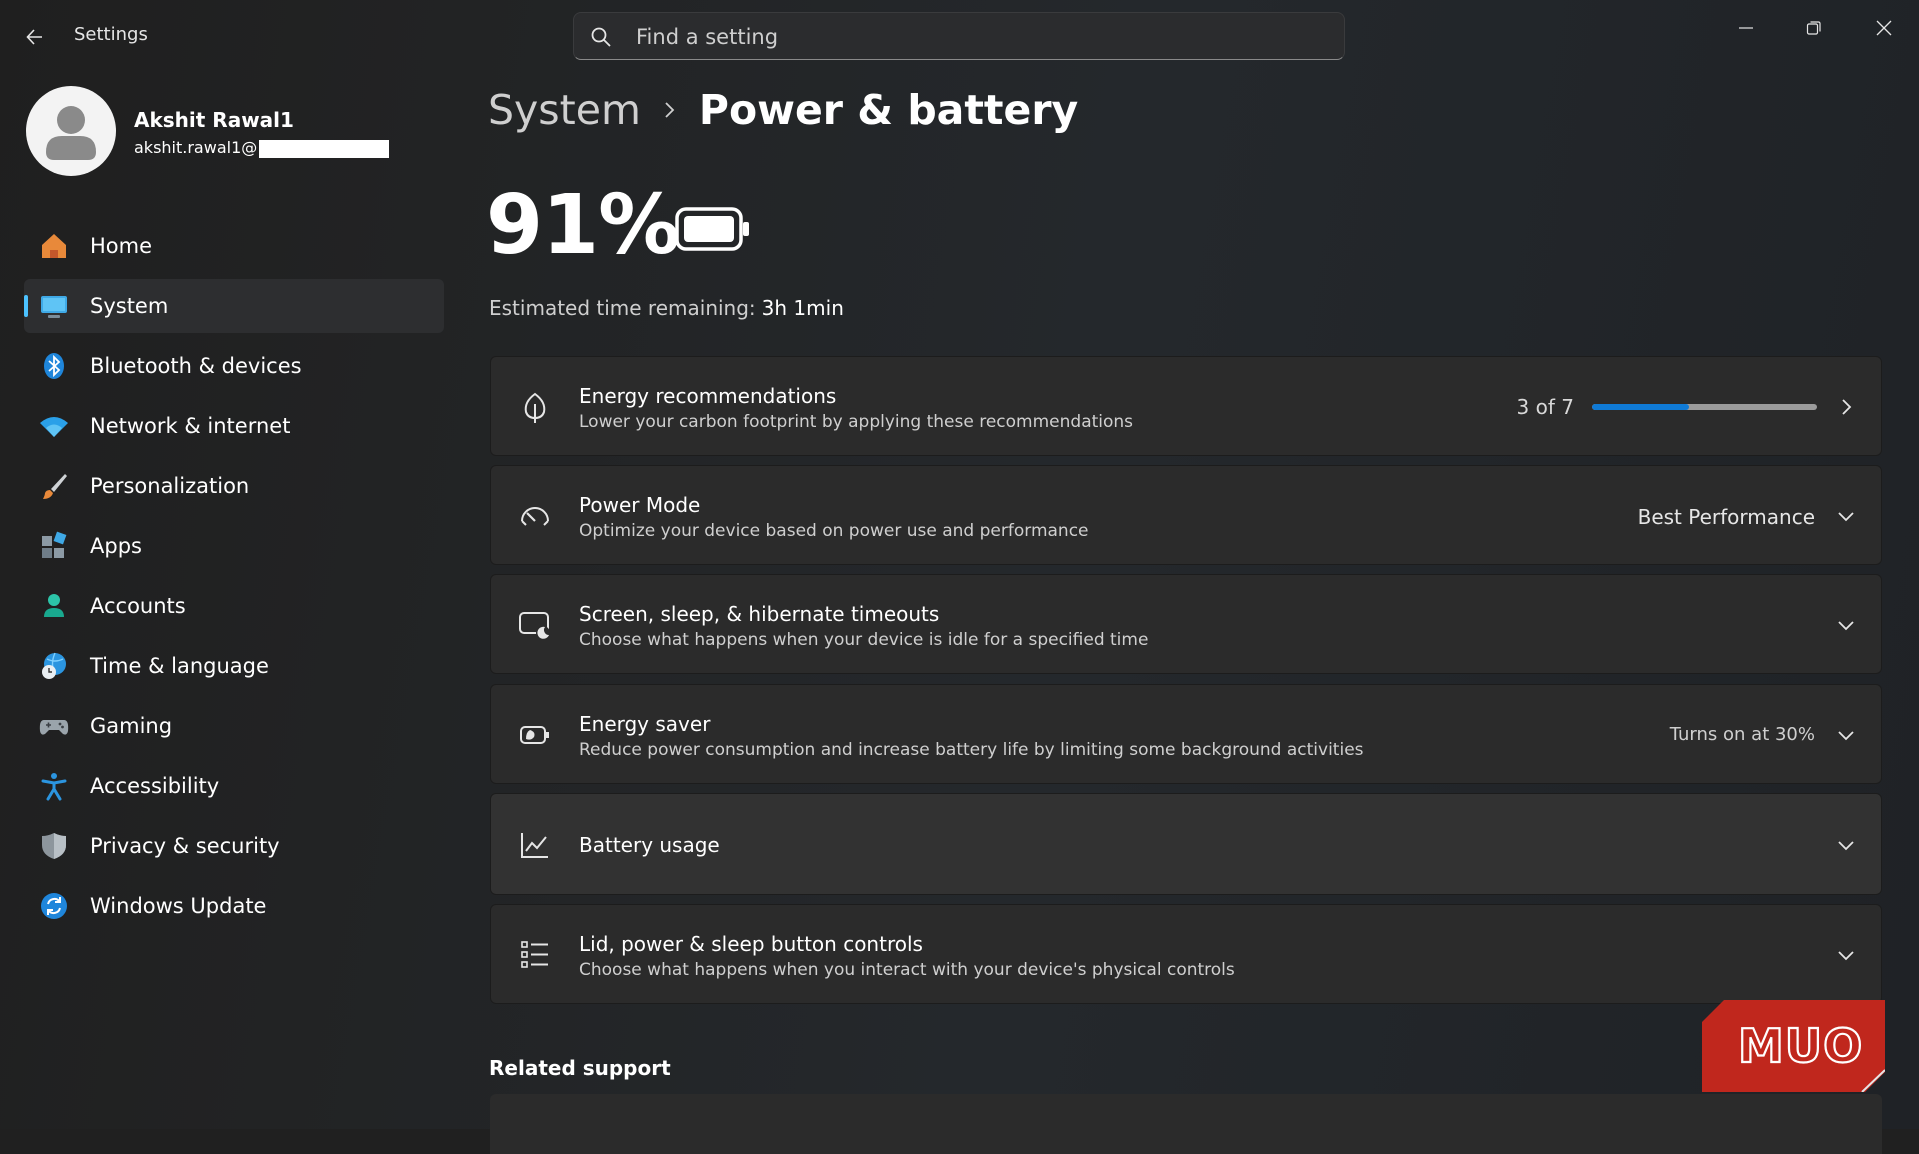 The width and height of the screenshot is (1919, 1154). What do you see at coordinates (178, 906) in the screenshot?
I see `sidebar-item-label: Windows Update` at bounding box center [178, 906].